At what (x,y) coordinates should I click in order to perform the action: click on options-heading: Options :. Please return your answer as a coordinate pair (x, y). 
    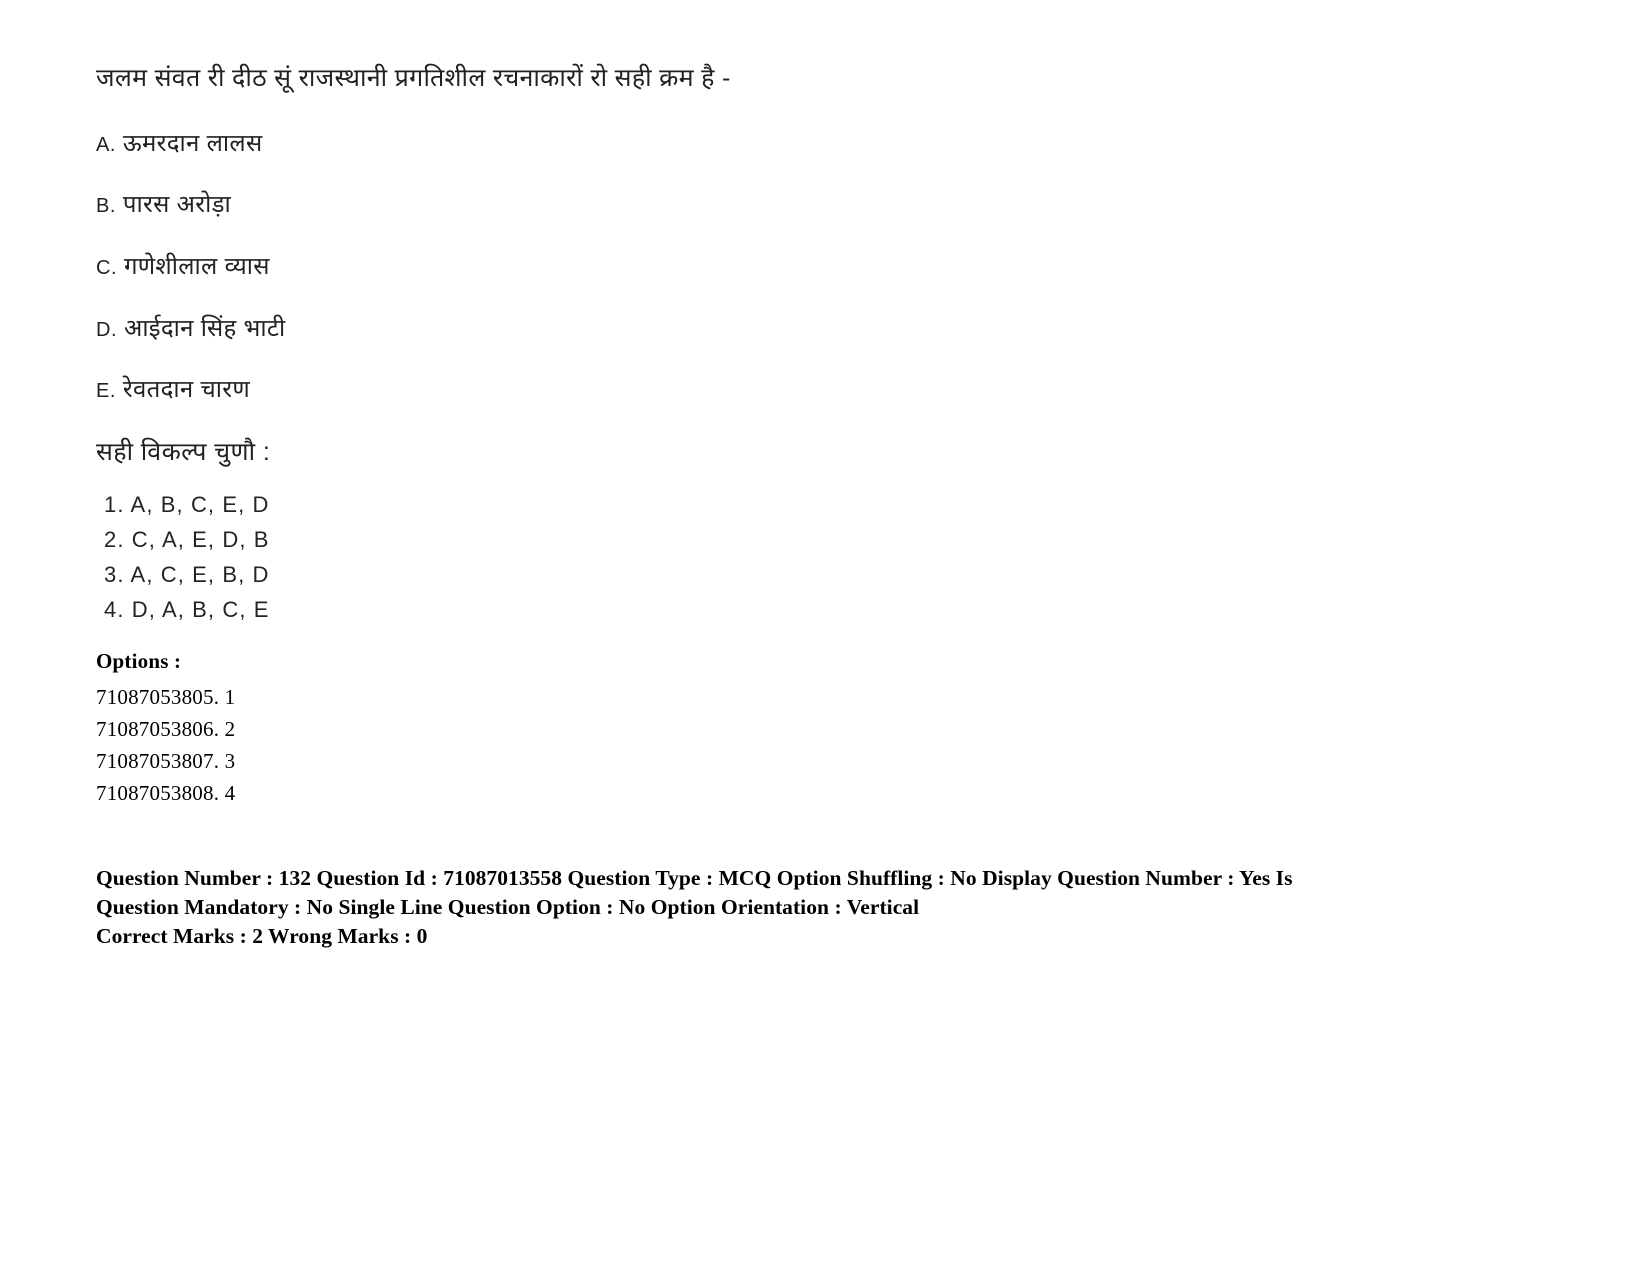
    Looking at the image, I should click on (139, 661).